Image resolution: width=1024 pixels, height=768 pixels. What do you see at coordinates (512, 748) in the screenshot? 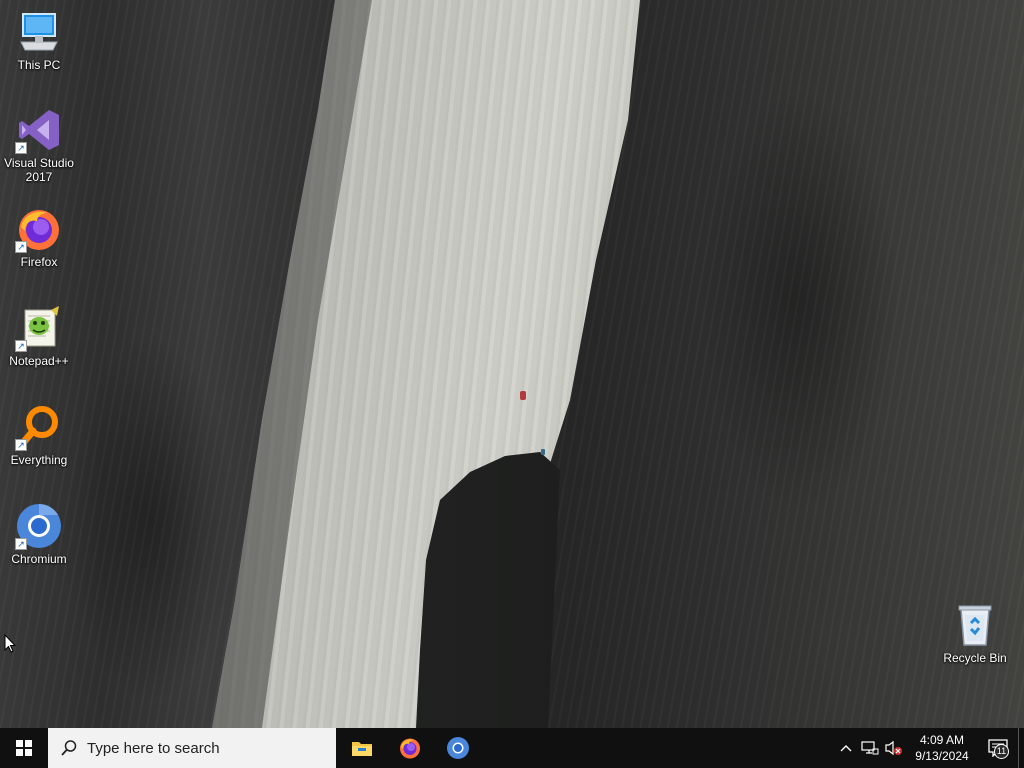
I see `taskbar: Type here to search 4:09 AM 9/13/2024 11` at bounding box center [512, 748].